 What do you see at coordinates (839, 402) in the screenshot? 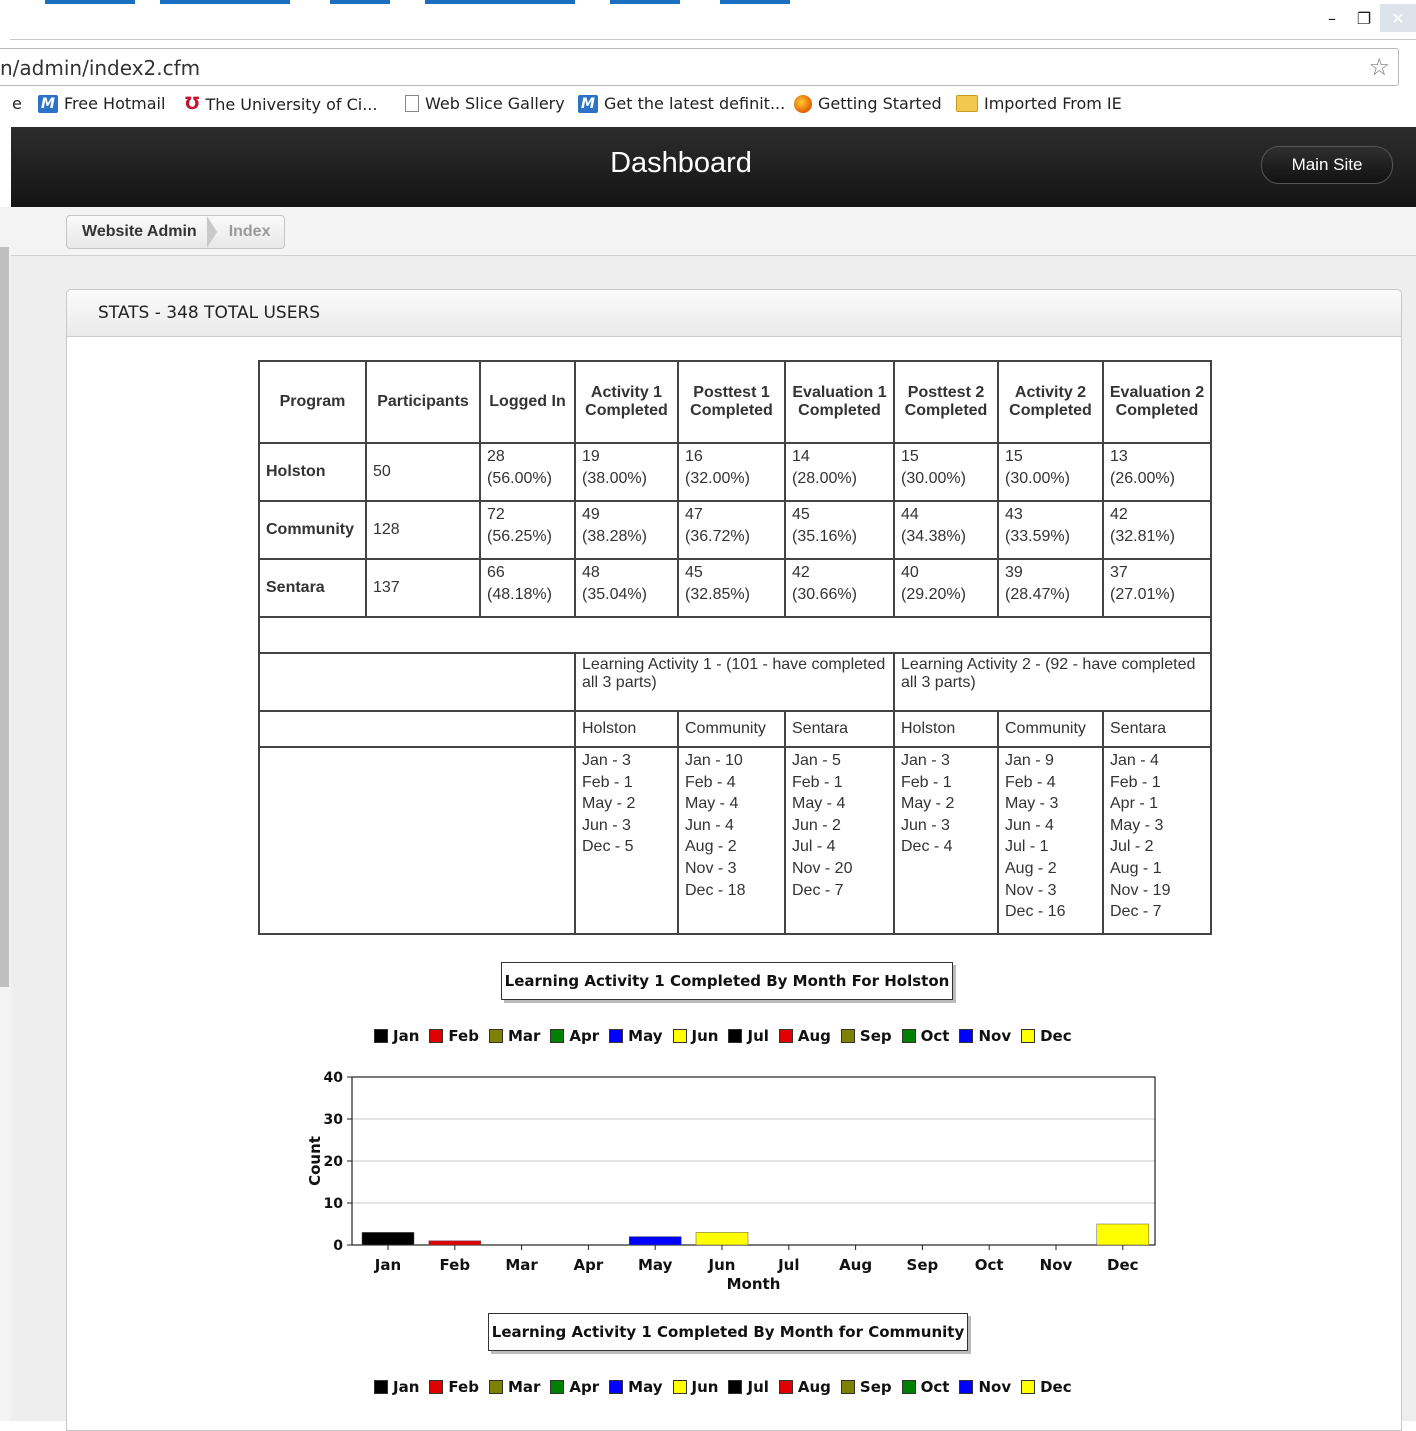
I see `header-evaluation-1: Evaluation 1 Completed` at bounding box center [839, 402].